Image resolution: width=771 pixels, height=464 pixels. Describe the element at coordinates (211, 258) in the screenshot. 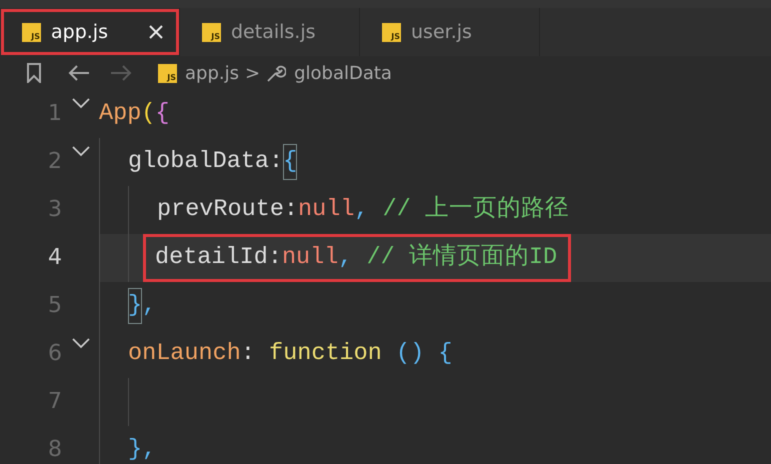

I see `code-token: detailId` at that location.